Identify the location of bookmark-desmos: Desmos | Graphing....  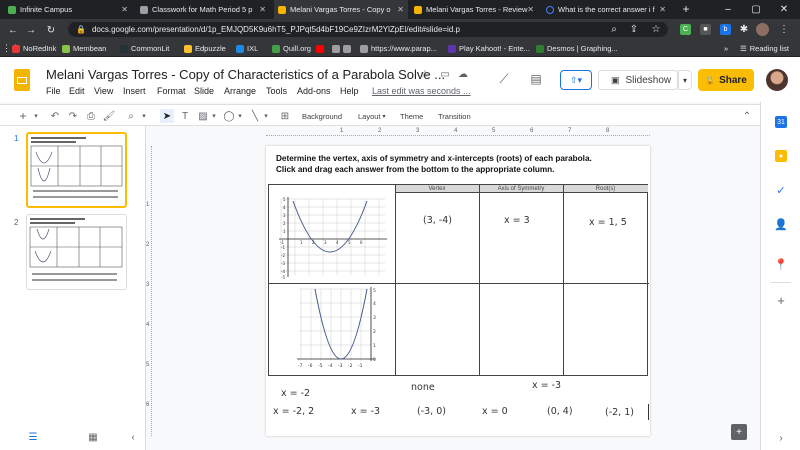
(577, 48).